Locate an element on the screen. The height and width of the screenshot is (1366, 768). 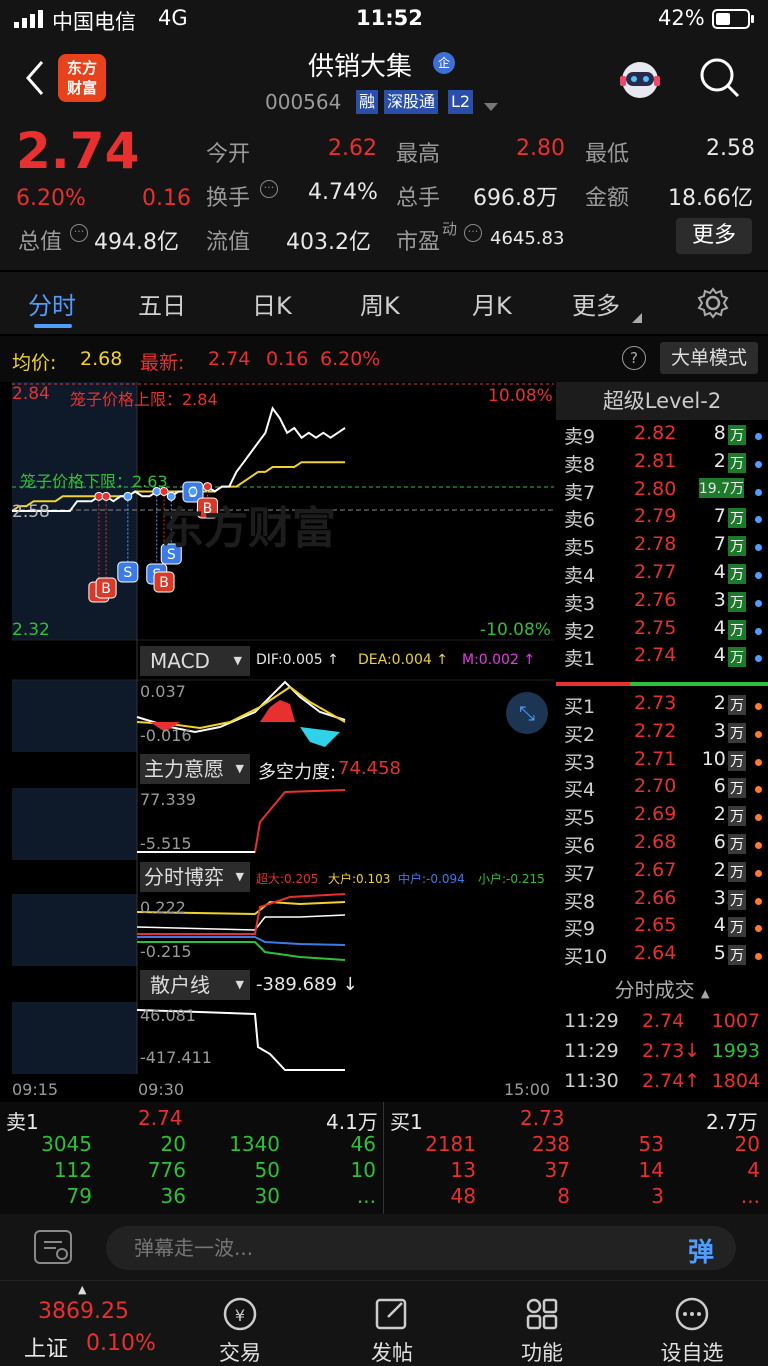
queue-order-size: 2181 is located at coordinates (450, 1144).